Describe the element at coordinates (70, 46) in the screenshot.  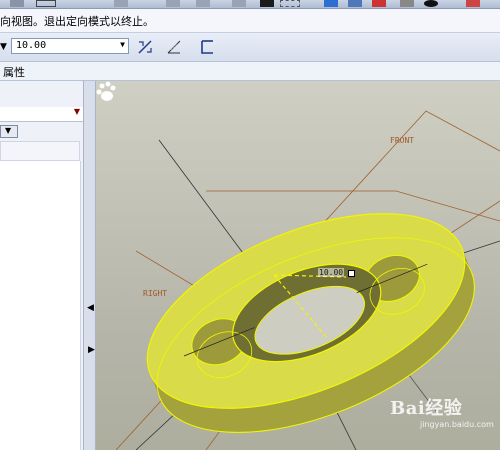
I see `offset-value-input: 10.00 ▼` at that location.